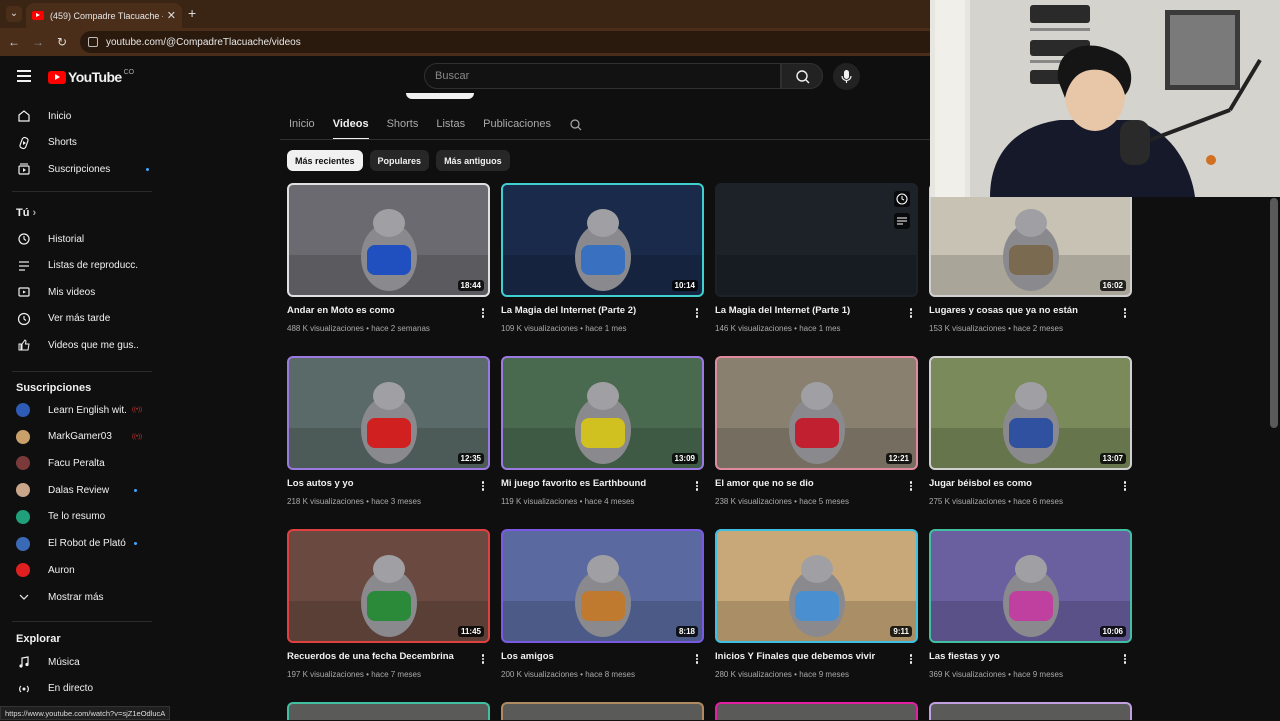 The height and width of the screenshot is (721, 1280). Describe the element at coordinates (816, 413) in the screenshot. I see `video-thumbnail: 12:21` at that location.